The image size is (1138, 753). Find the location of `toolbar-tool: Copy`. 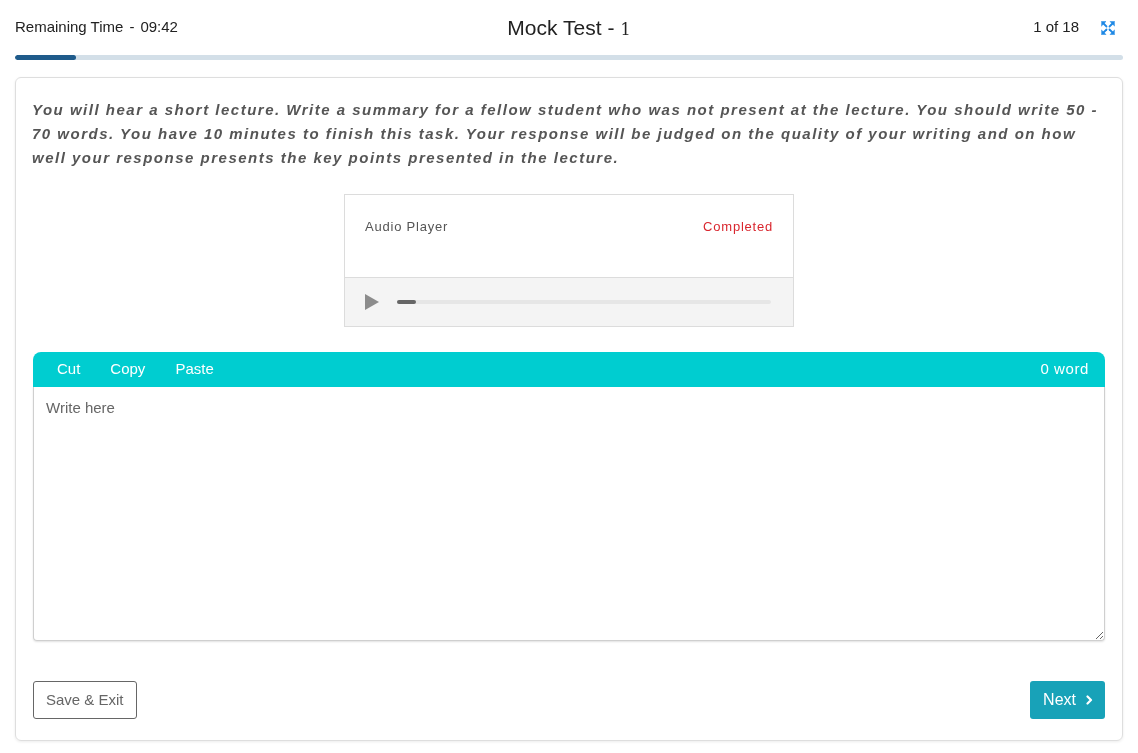

toolbar-tool: Copy is located at coordinates (128, 369).